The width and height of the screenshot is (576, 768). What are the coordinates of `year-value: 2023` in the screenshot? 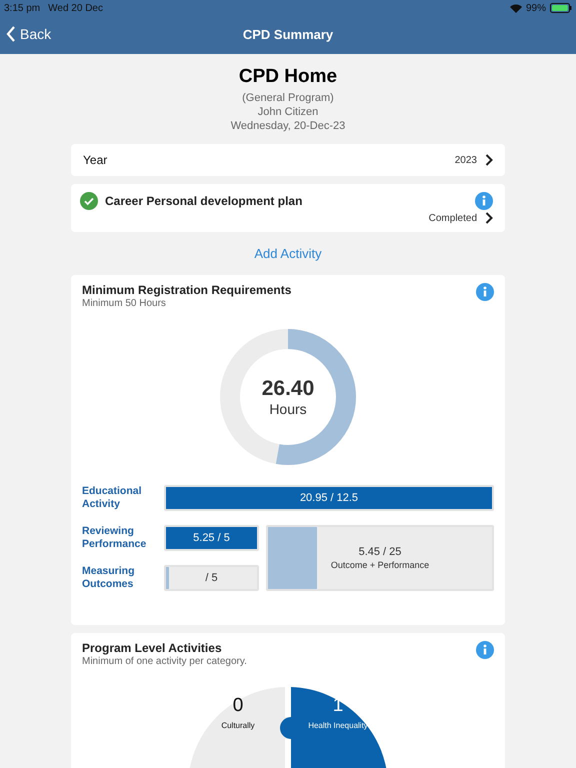 It's located at (465, 160).